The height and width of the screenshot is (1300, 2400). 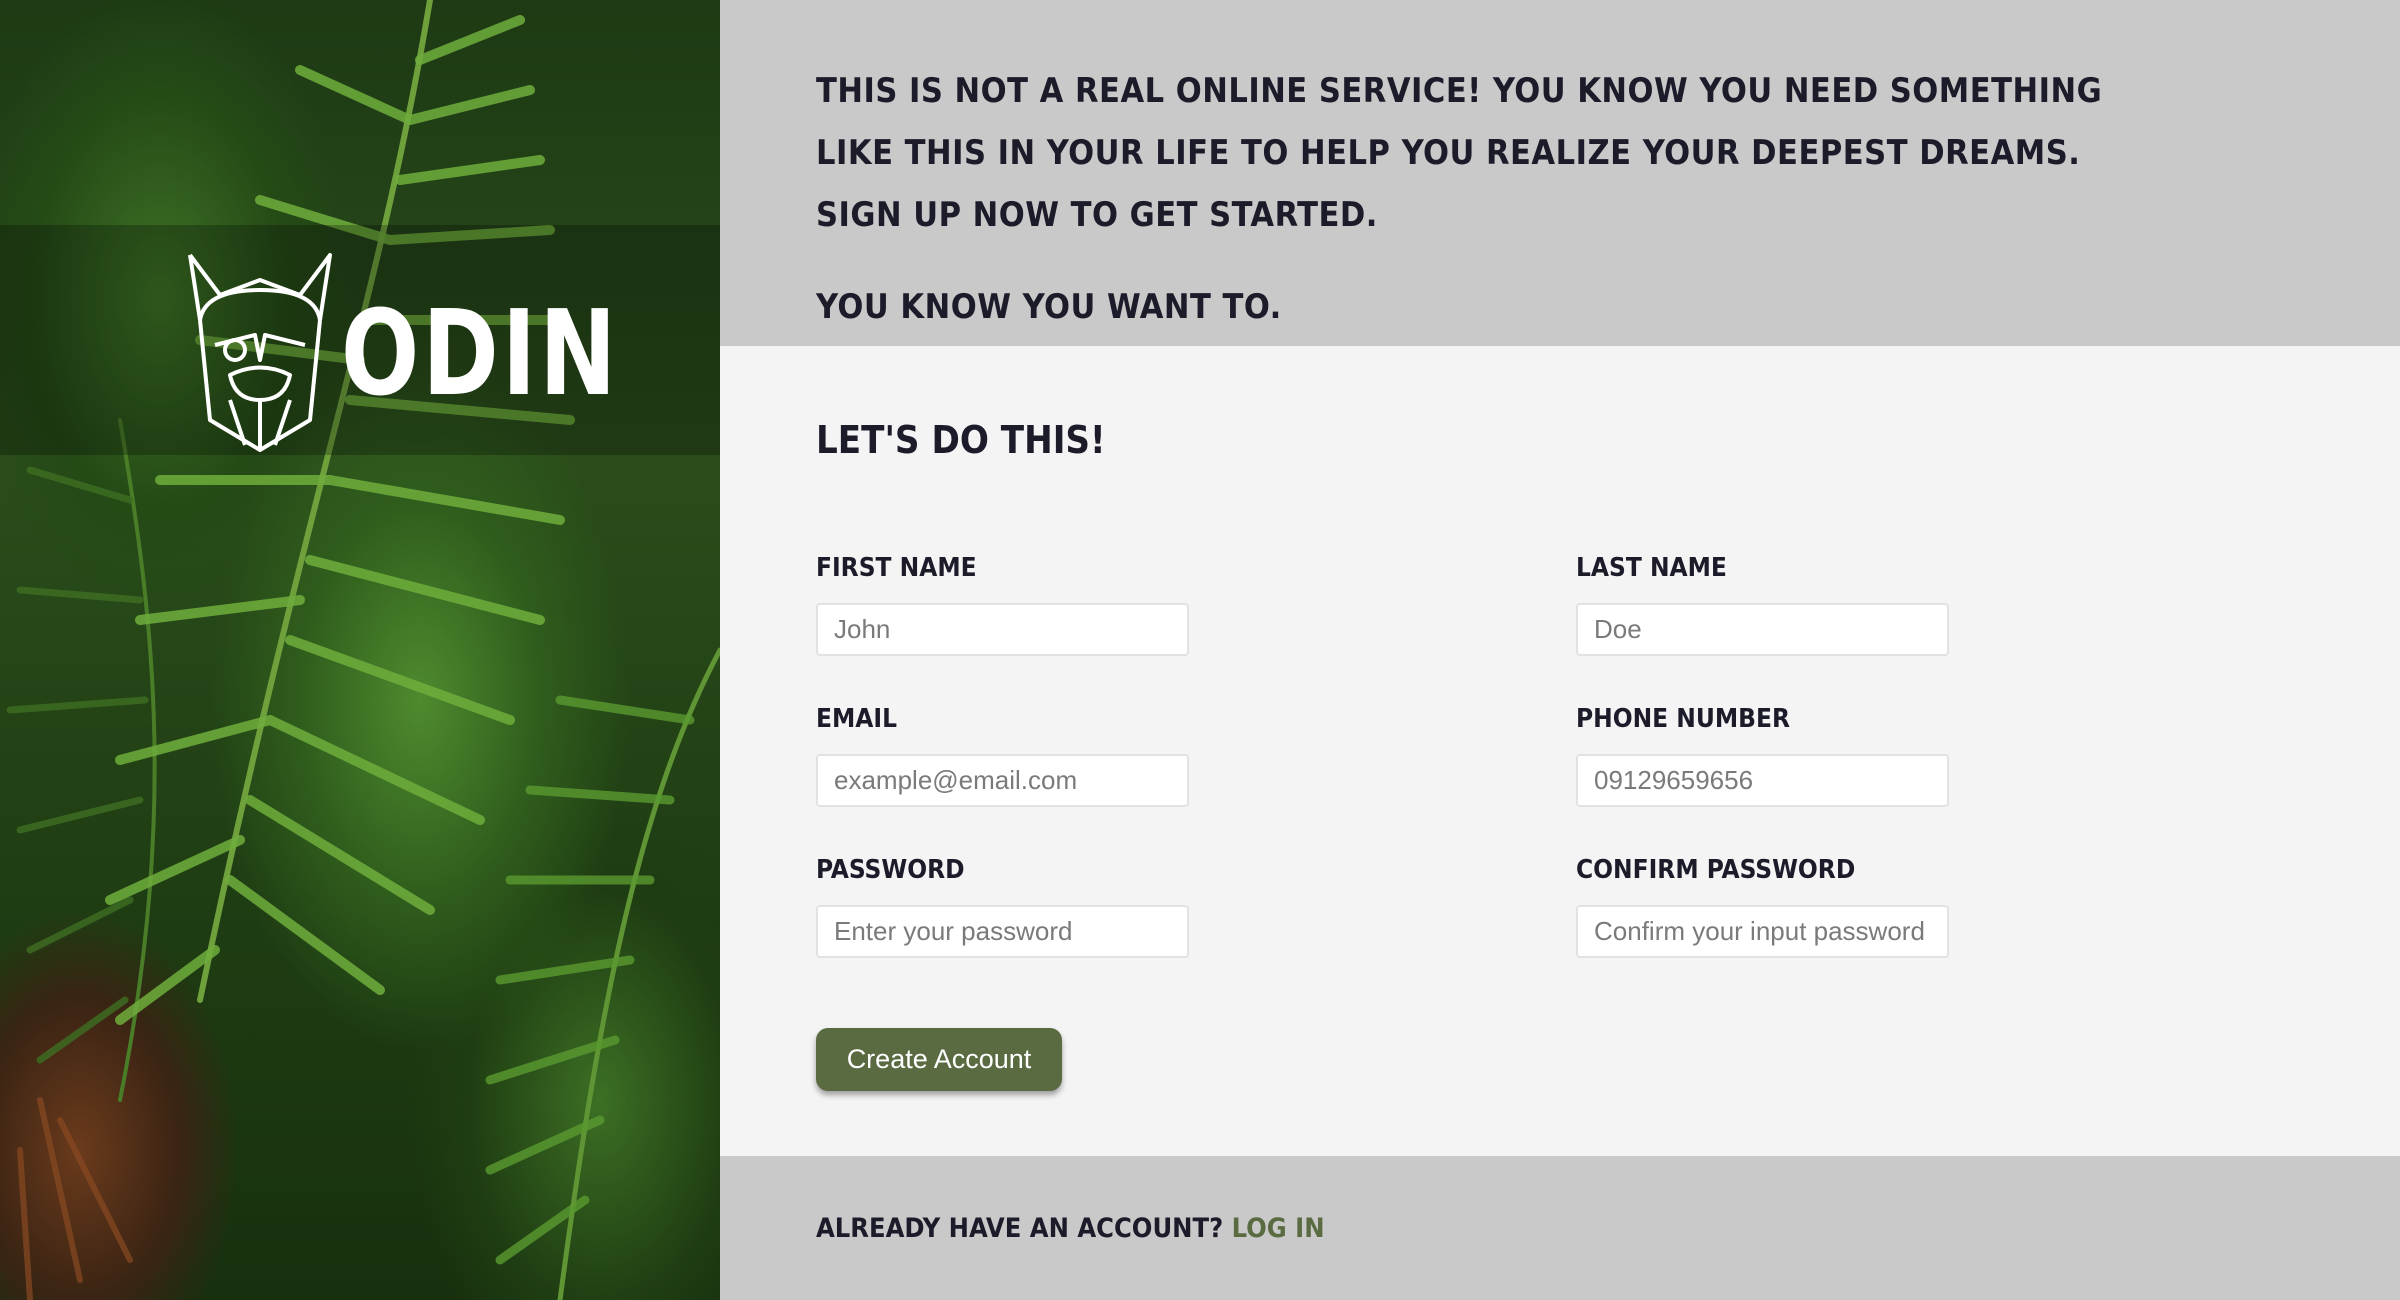 What do you see at coordinates (1002, 931) in the screenshot?
I see `password-input` at bounding box center [1002, 931].